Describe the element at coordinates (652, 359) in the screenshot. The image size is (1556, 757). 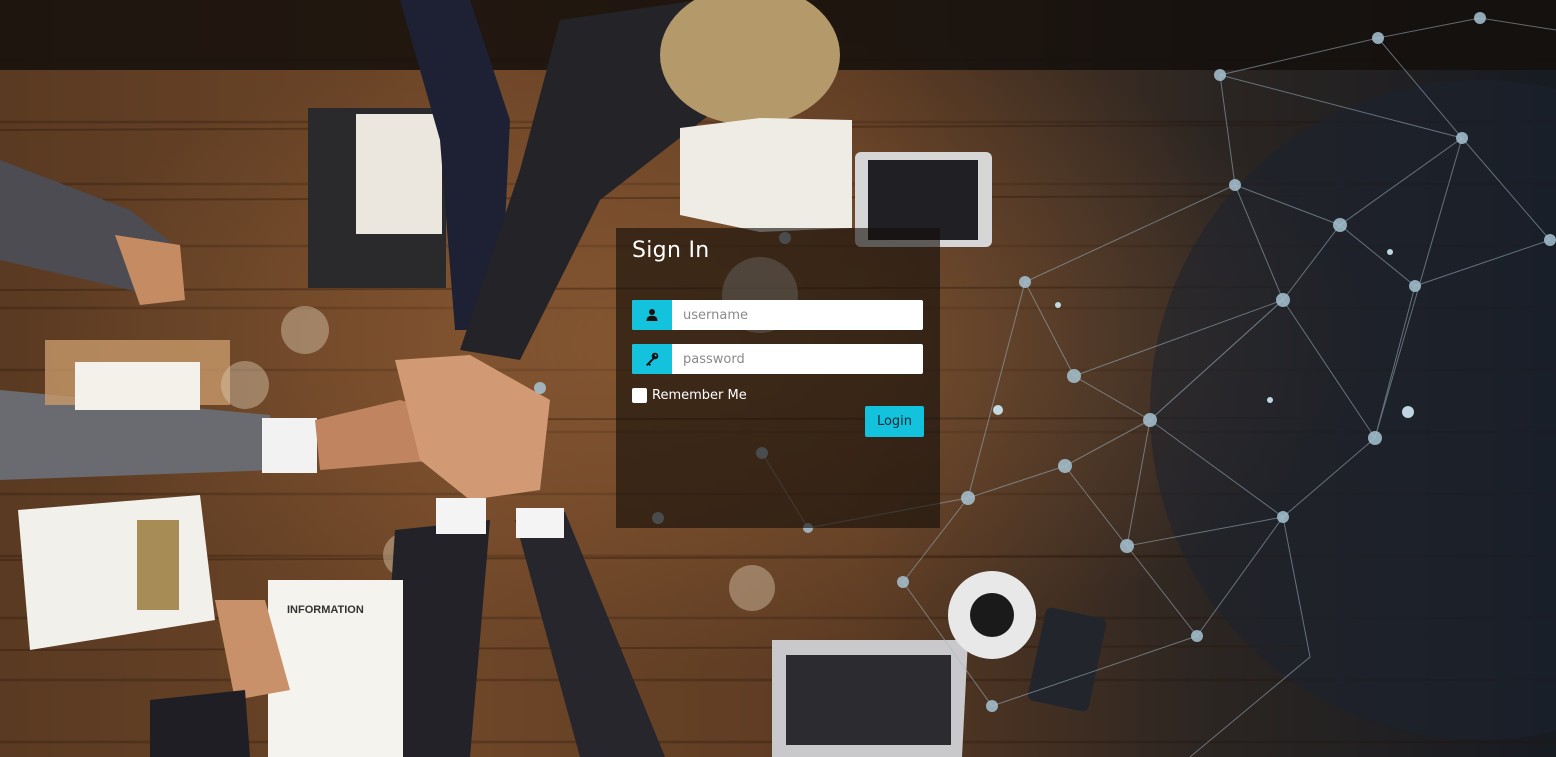
I see `key-icon` at that location.